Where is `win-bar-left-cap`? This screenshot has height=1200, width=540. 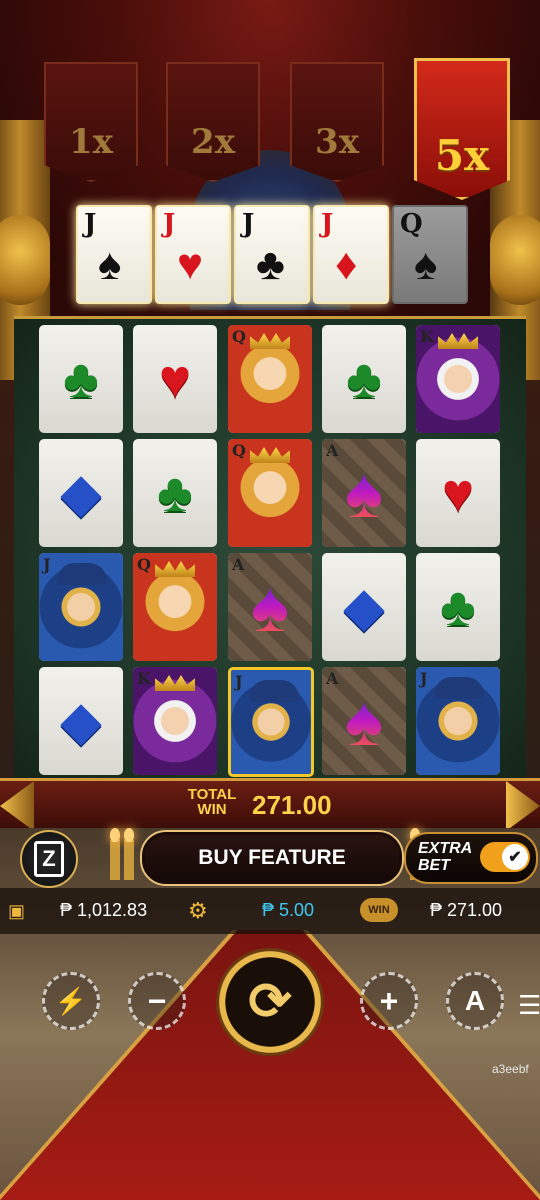 win-bar-left-cap is located at coordinates (17, 806).